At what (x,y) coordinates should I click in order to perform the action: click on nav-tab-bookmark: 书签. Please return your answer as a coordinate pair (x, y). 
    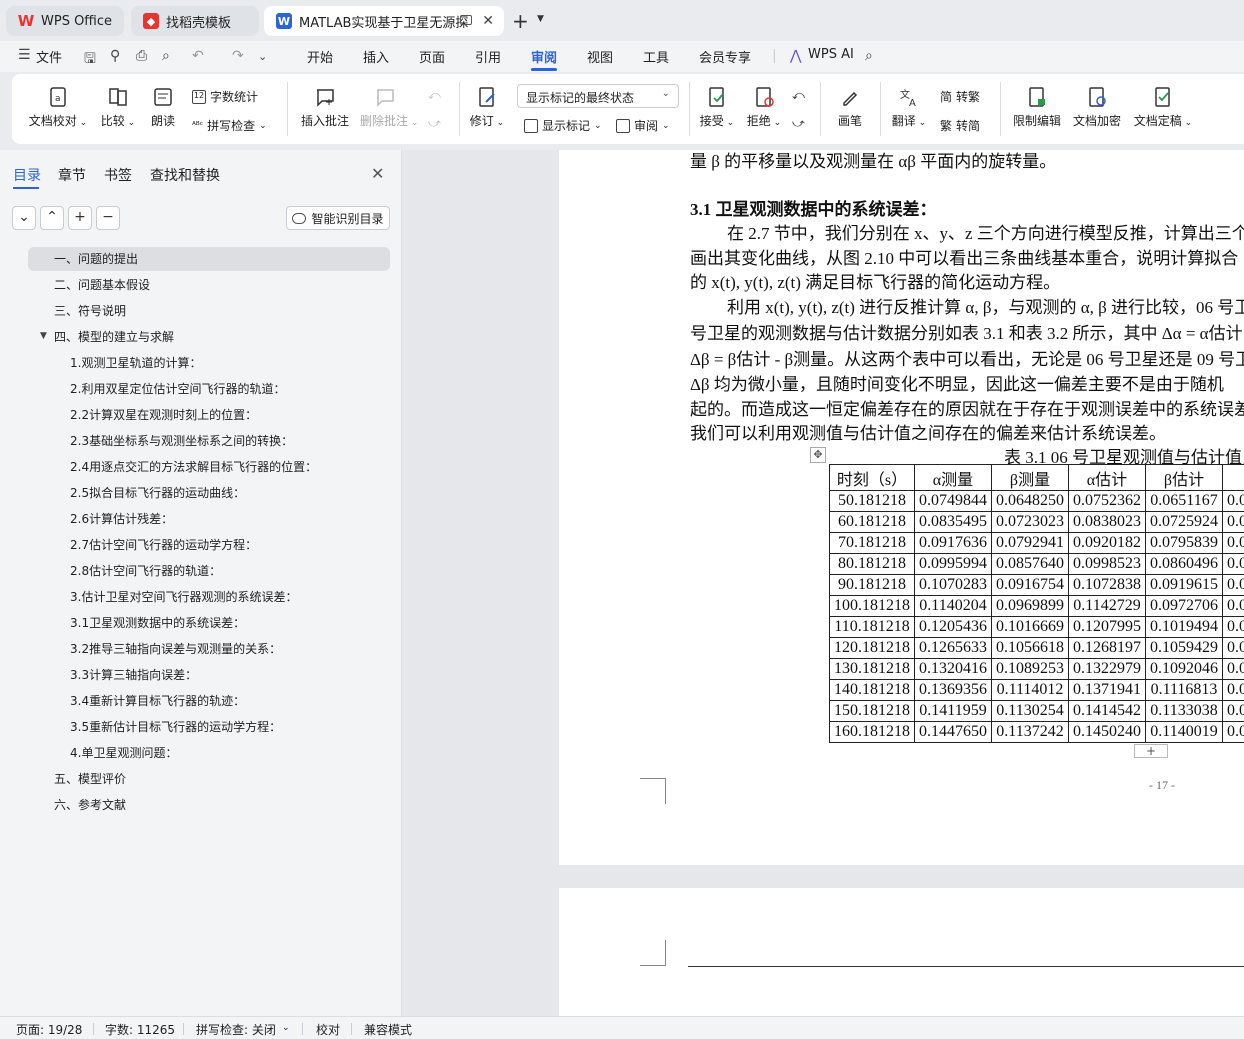
    Looking at the image, I should click on (118, 175).